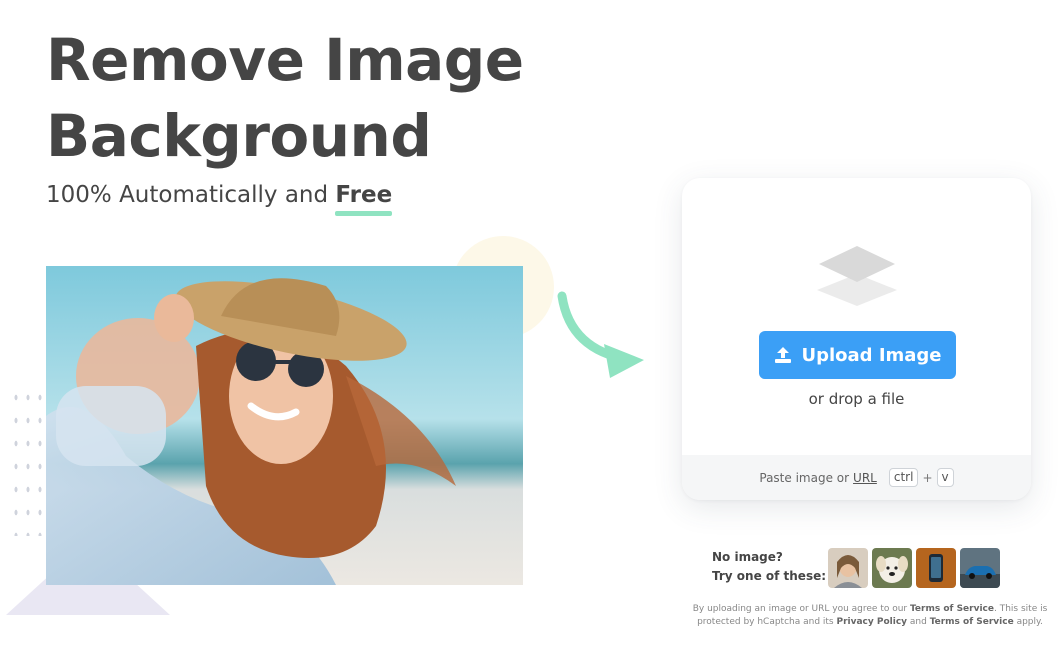 The height and width of the screenshot is (648, 1062). Describe the element at coordinates (980, 568) in the screenshot. I see `sample-car-thumbnail` at that location.